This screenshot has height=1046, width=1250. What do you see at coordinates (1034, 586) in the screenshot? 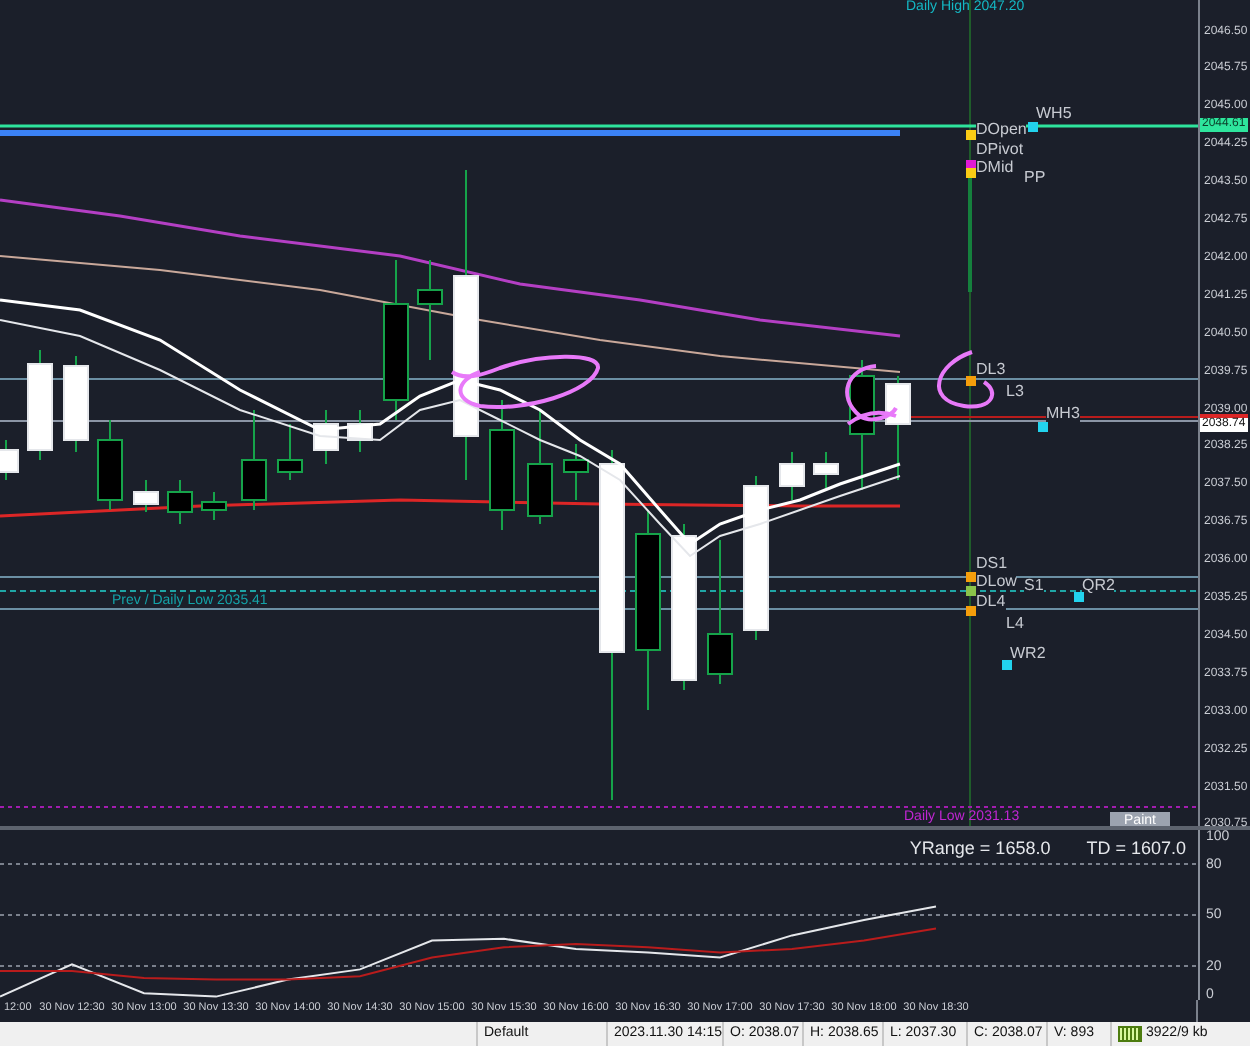
I see `level-label: S1` at bounding box center [1034, 586].